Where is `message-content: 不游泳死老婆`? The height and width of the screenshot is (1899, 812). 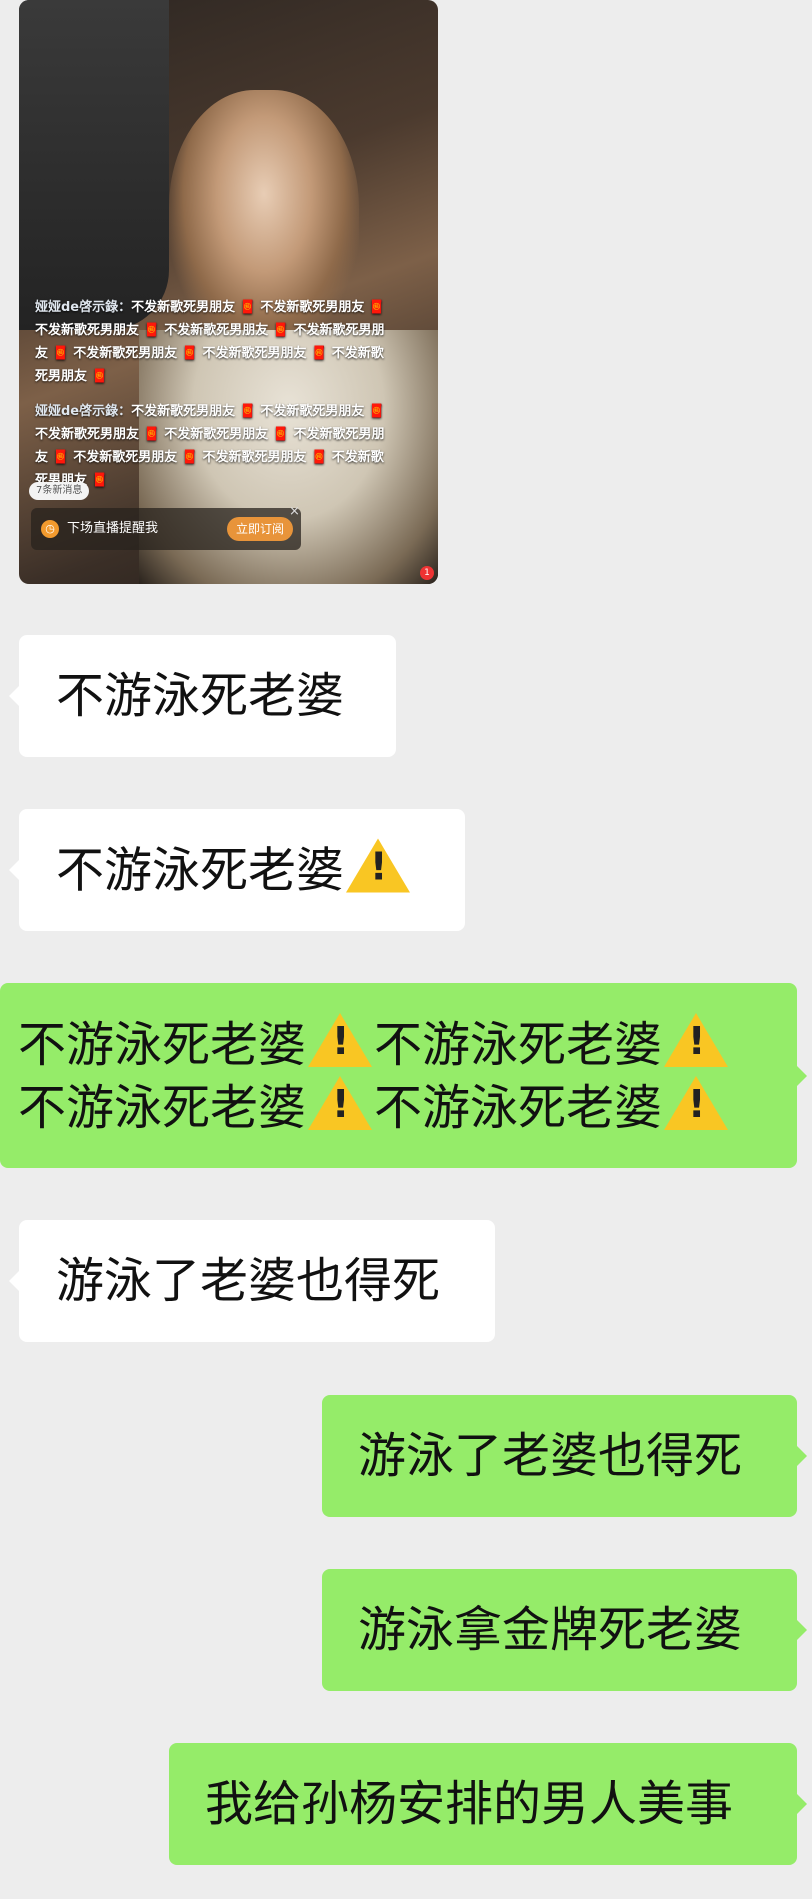
message-content: 不游泳死老婆 is located at coordinates (234, 870).